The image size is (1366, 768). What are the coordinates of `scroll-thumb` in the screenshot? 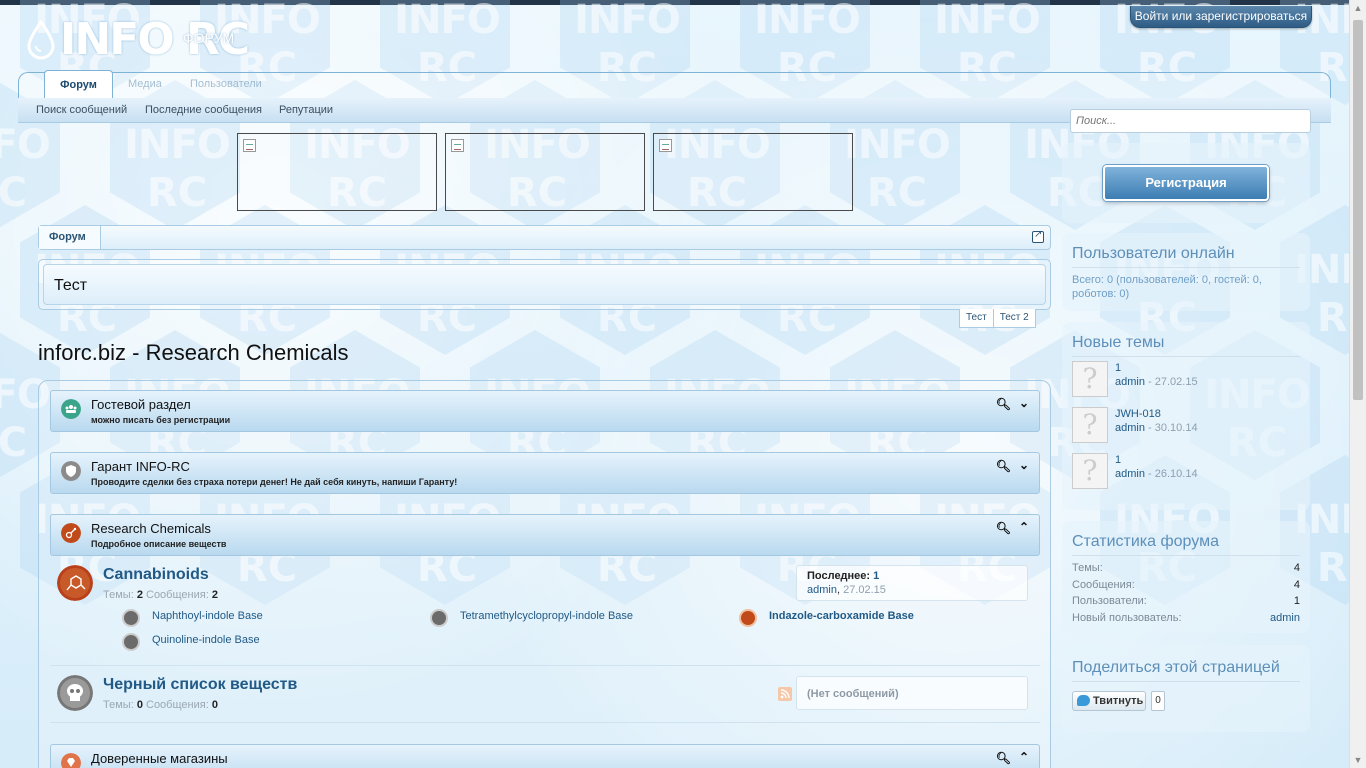 It's located at (1358, 210).